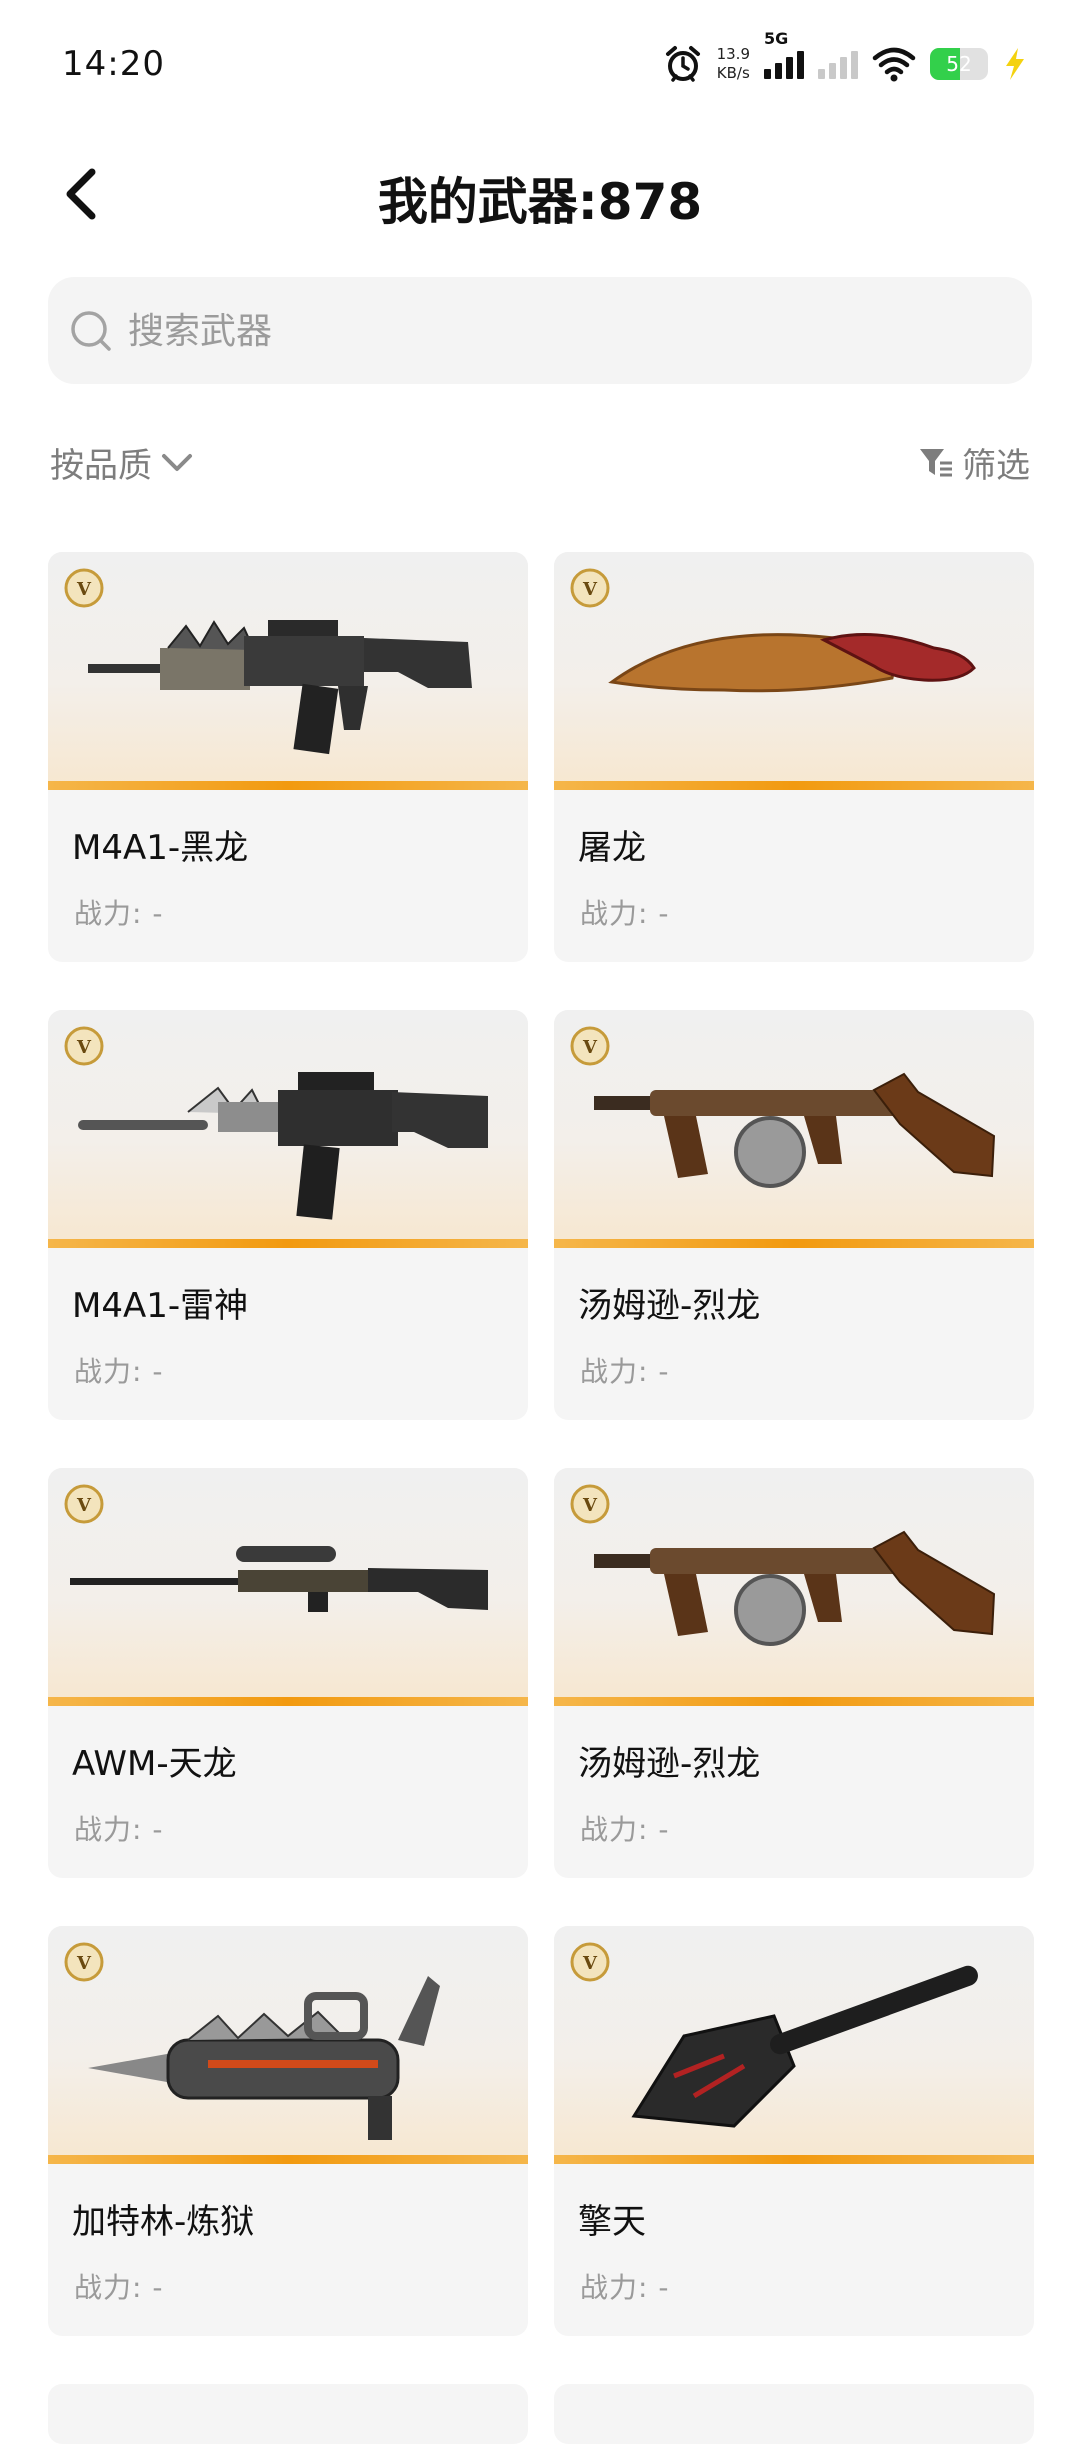 Image resolution: width=1080 pixels, height=2444 pixels. I want to click on signal-icon: 5G, so click(784, 54).